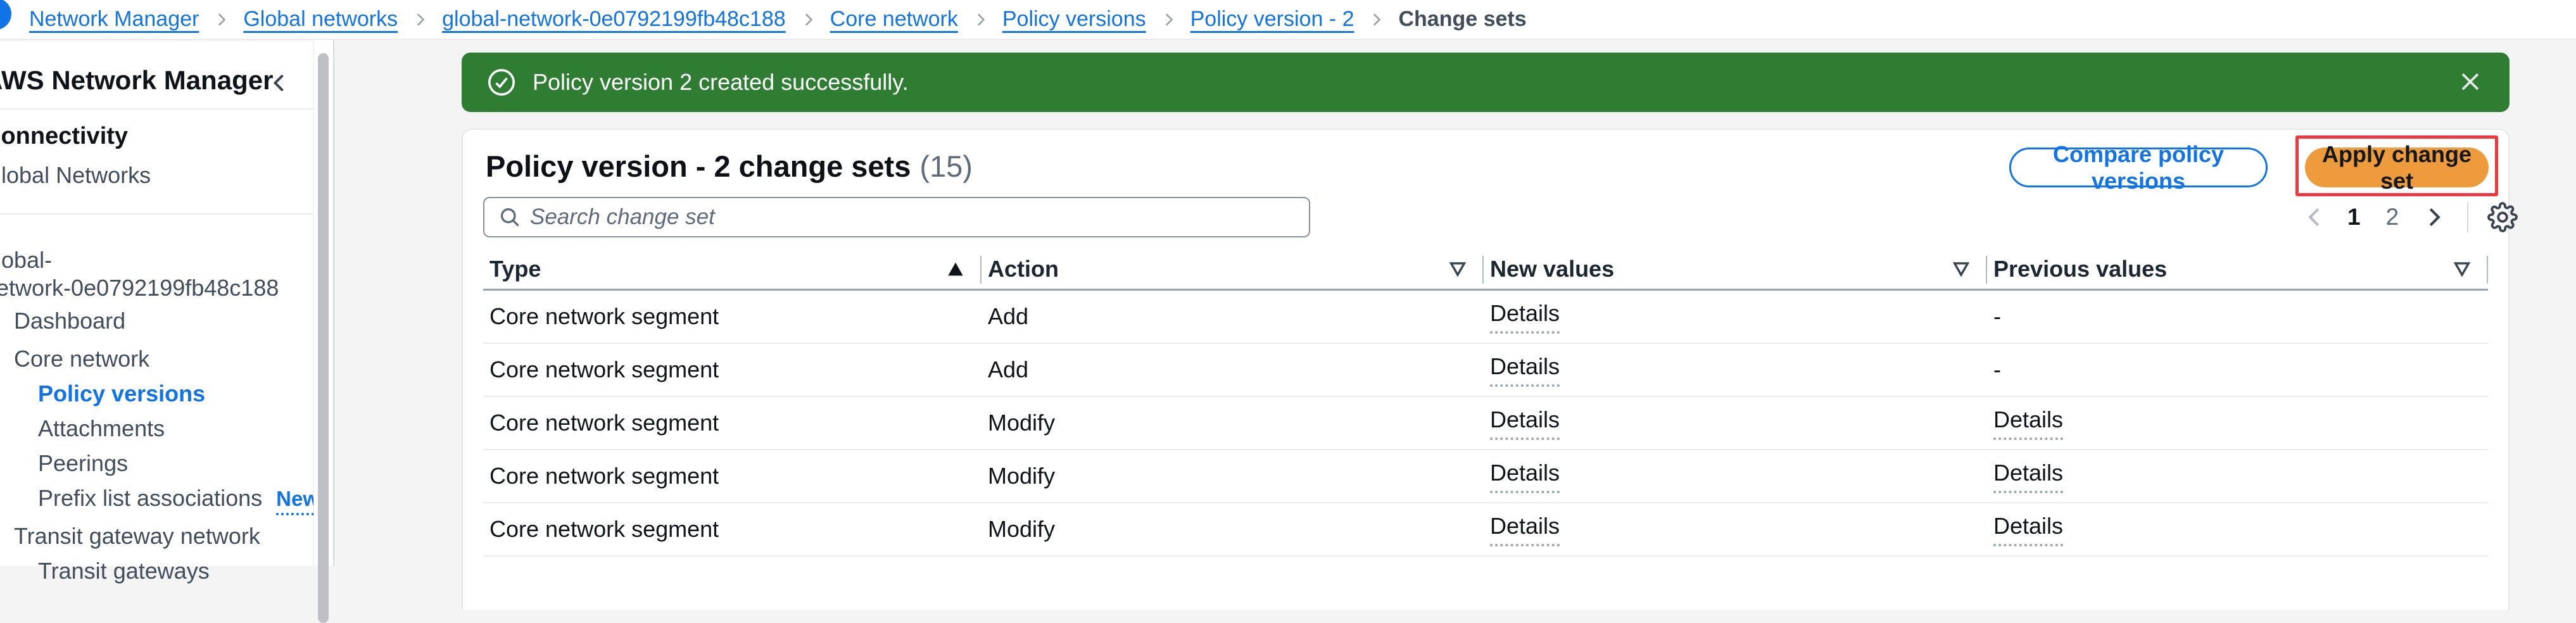 The height and width of the screenshot is (623, 2576). What do you see at coordinates (124, 571) in the screenshot?
I see `sidebar-item-transit-gateways: Transit gateways` at bounding box center [124, 571].